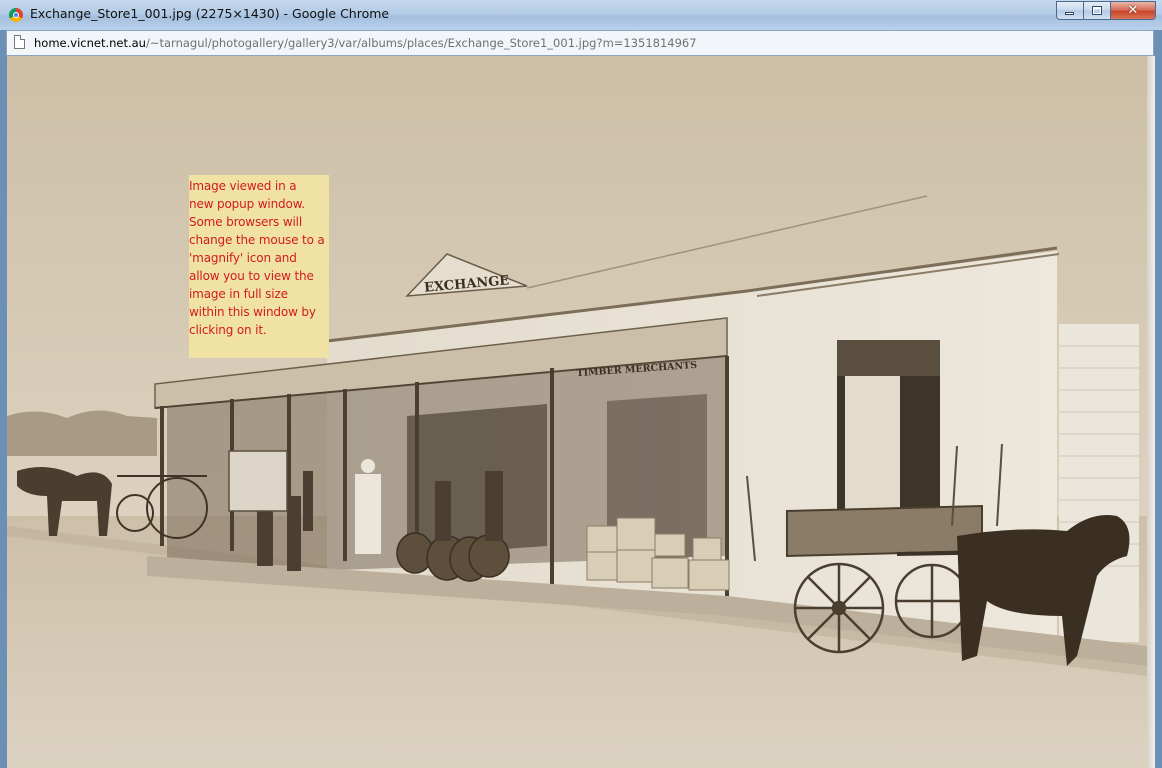  What do you see at coordinates (16, 15) in the screenshot?
I see `chrome-logo-icon` at bounding box center [16, 15].